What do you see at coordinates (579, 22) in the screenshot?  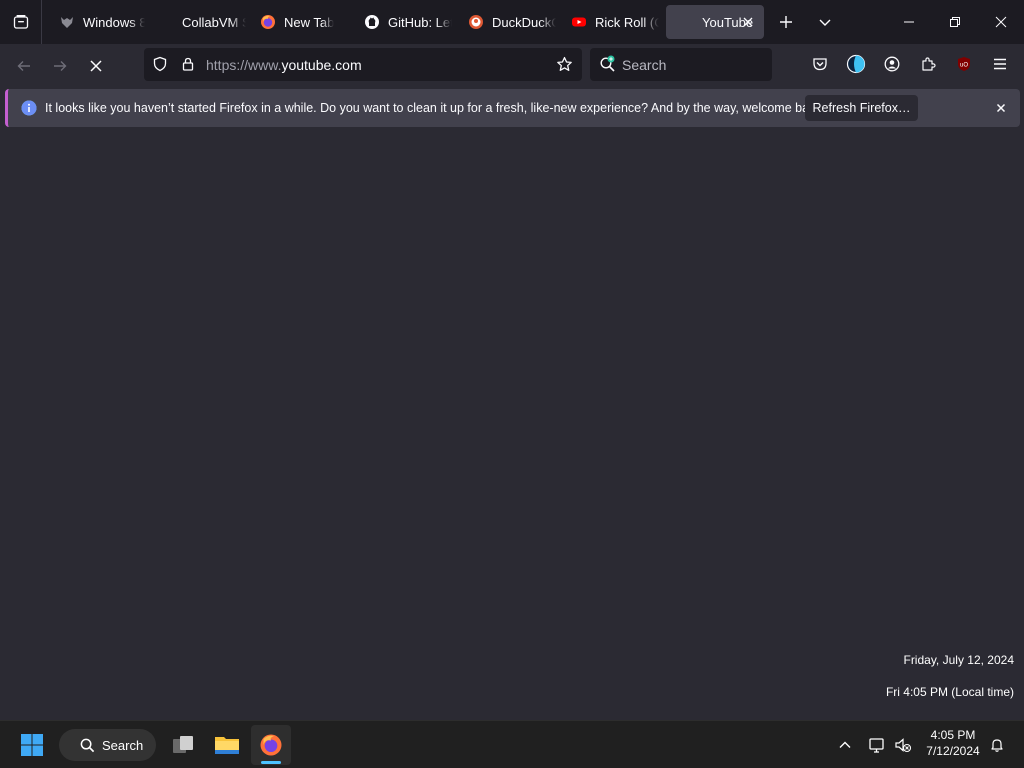 I see `youtube-icon` at bounding box center [579, 22].